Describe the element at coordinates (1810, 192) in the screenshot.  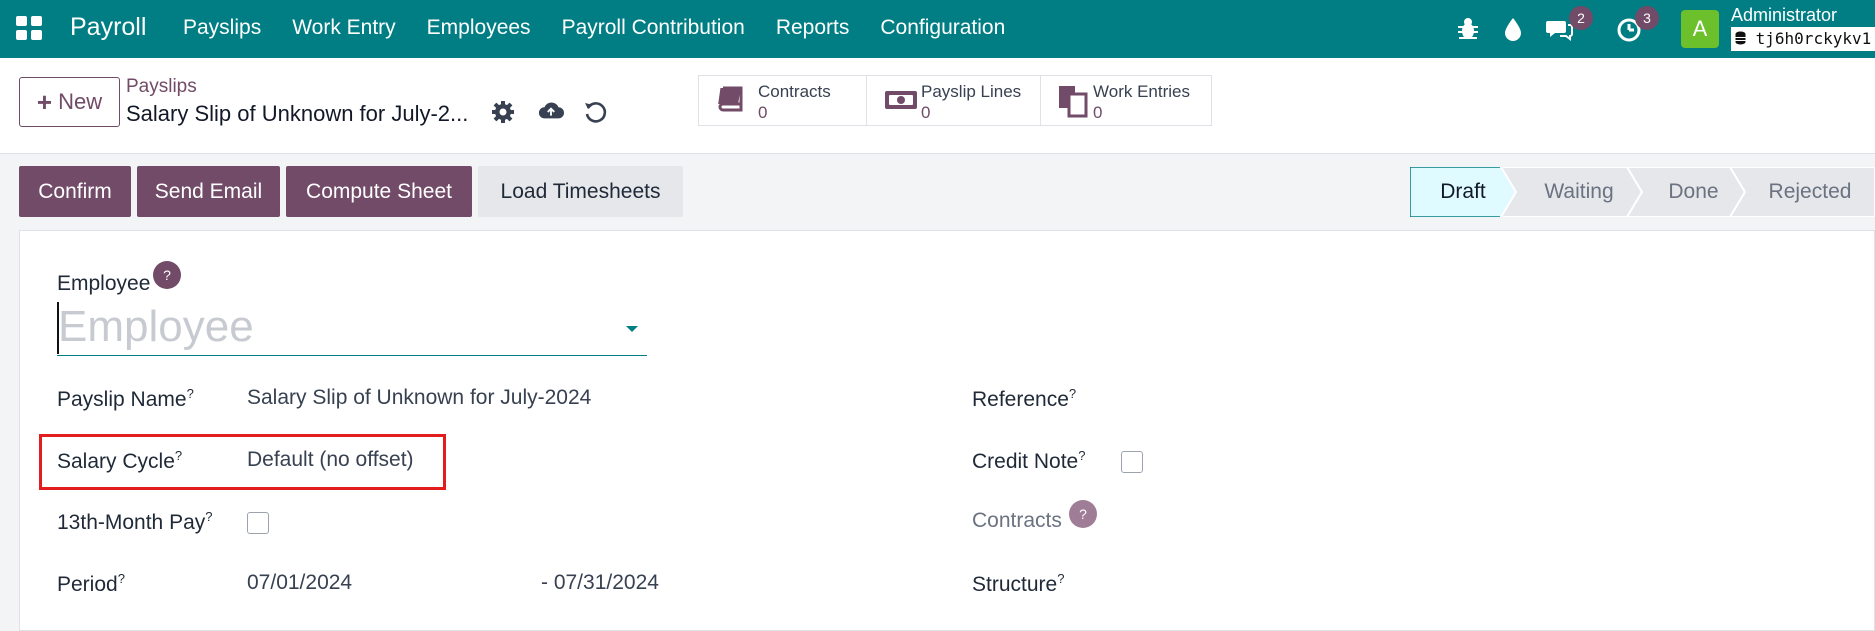
I see `status-rejected: Rejected` at that location.